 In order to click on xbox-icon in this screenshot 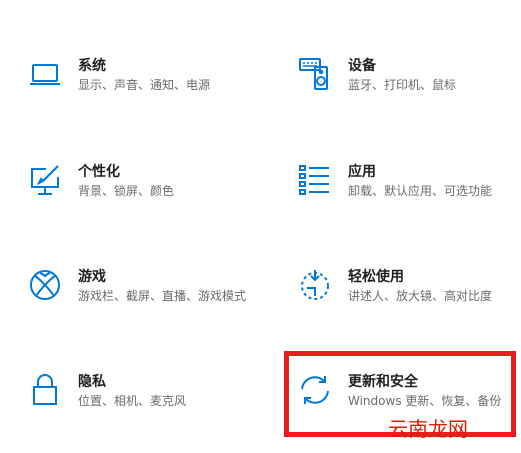, I will do `click(45, 285)`.